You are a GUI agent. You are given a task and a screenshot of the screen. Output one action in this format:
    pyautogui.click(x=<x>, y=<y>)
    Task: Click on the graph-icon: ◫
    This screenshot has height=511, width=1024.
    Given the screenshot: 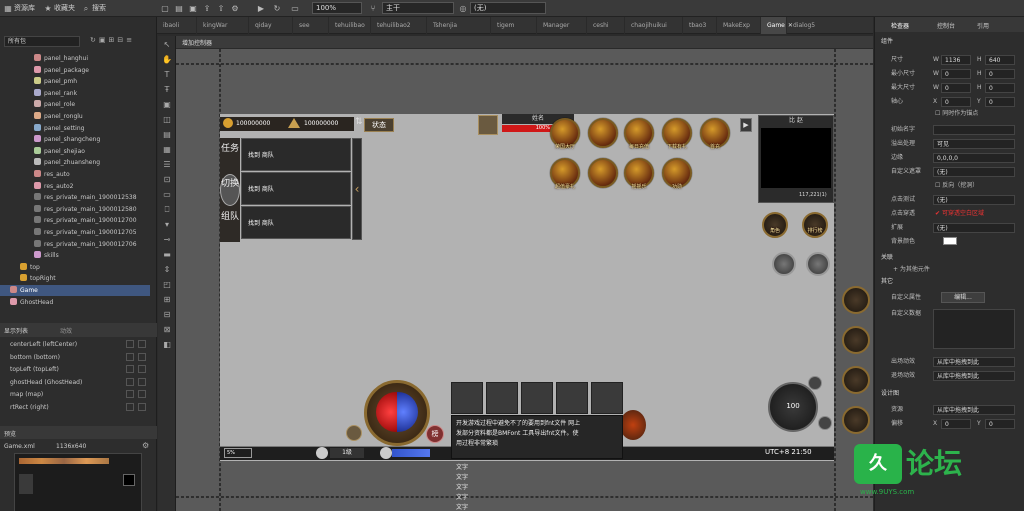 What is the action you would take?
    pyautogui.click(x=167, y=120)
    